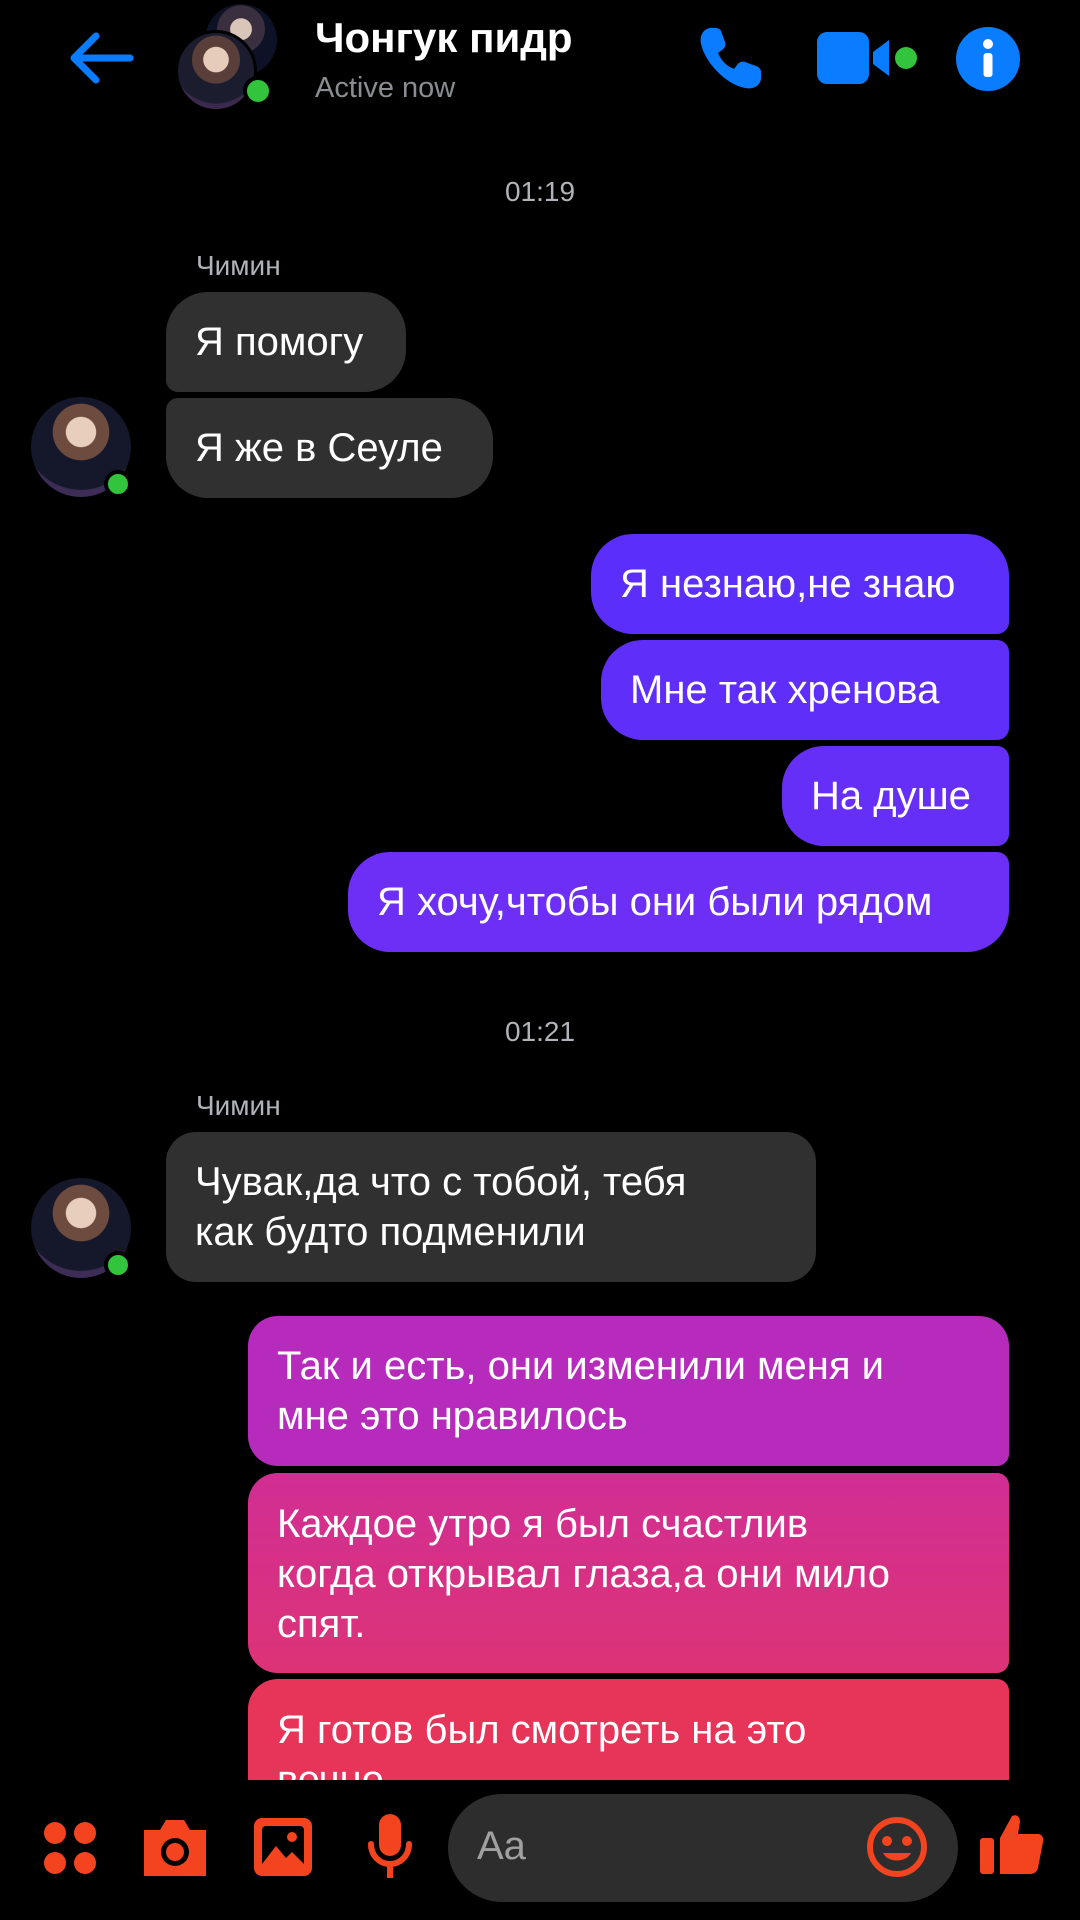 Image resolution: width=1080 pixels, height=1920 pixels. What do you see at coordinates (785, 690) in the screenshot?
I see `message-text: Мне так хренова` at bounding box center [785, 690].